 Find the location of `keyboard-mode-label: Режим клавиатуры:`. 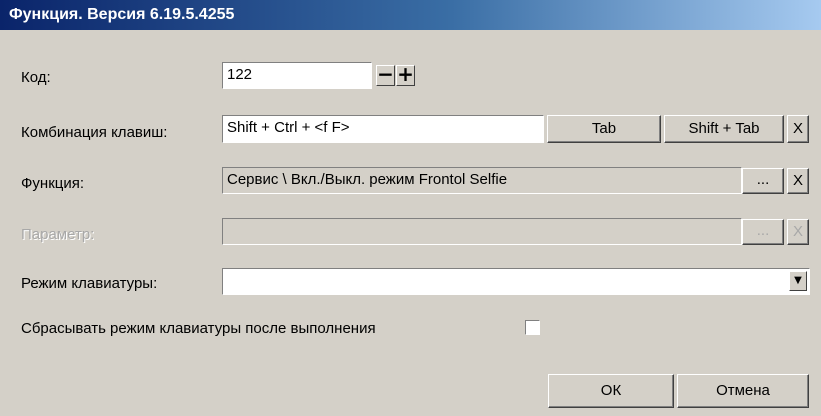

keyboard-mode-label: Режим клавиатуры: is located at coordinates (89, 283).